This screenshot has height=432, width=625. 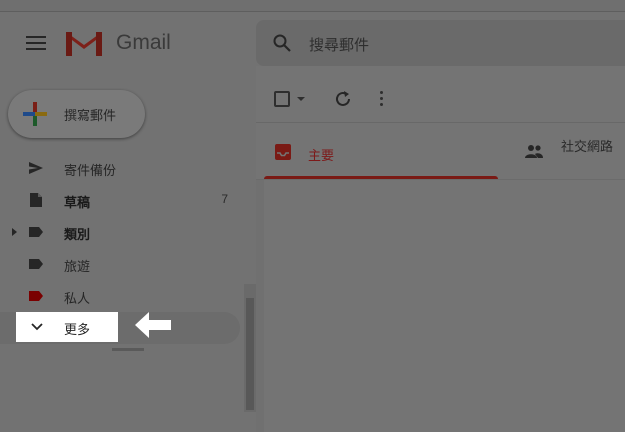 What do you see at coordinates (440, 179) in the screenshot?
I see `tabs-divider` at bounding box center [440, 179].